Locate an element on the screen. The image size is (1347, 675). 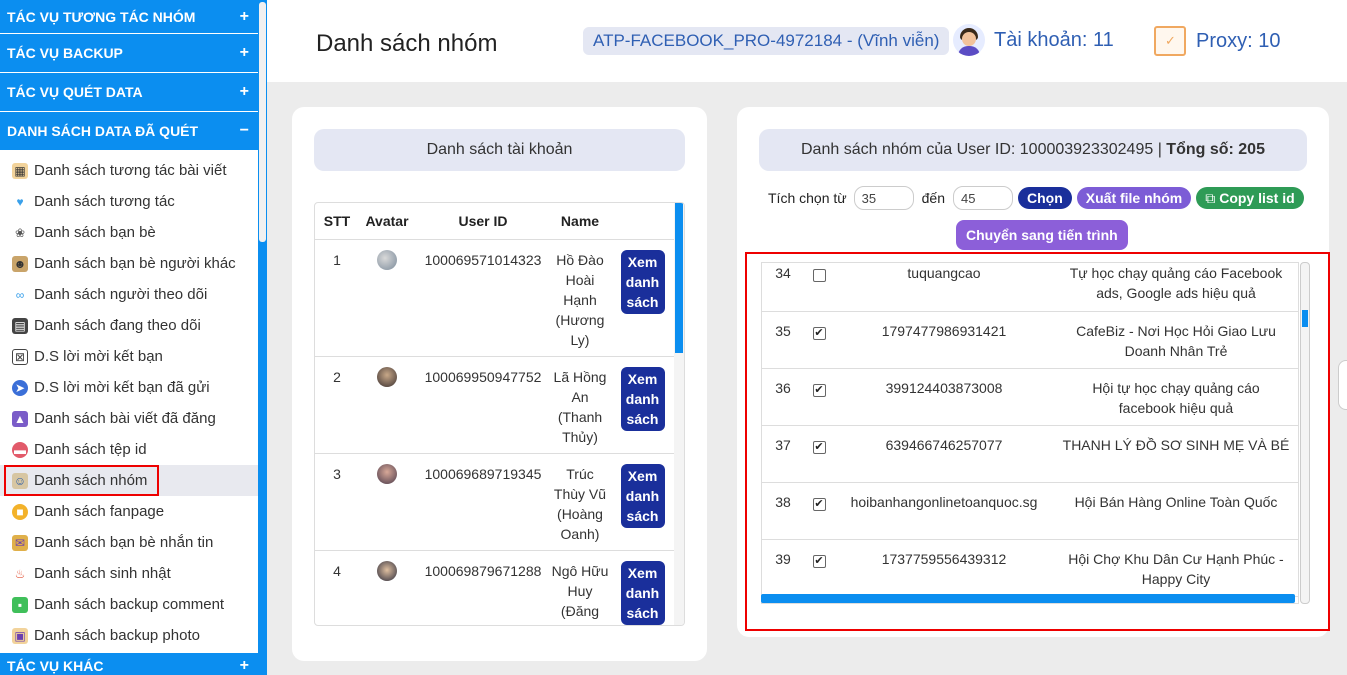
choose-button: Chọn is located at coordinates (1045, 198).